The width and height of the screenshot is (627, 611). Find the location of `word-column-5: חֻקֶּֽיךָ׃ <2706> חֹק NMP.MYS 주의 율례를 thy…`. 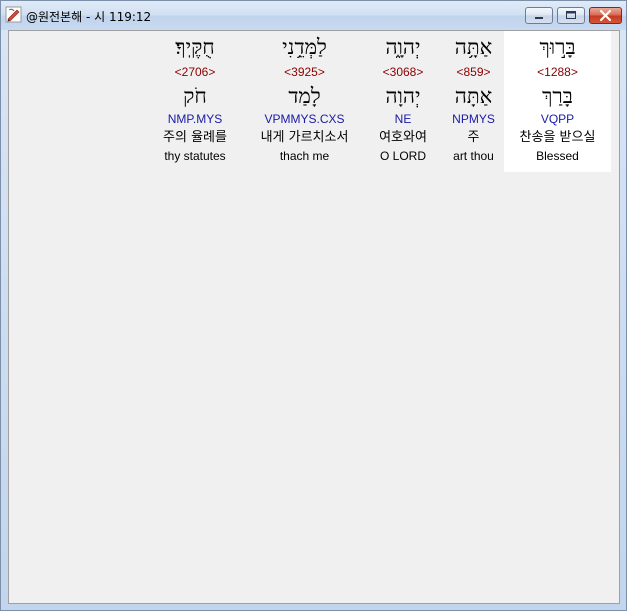

word-column-5: חֻקֶּֽיךָ׃ <2706> חֹק NMP.MYS 주의 율례를 thy… is located at coordinates (195, 101).